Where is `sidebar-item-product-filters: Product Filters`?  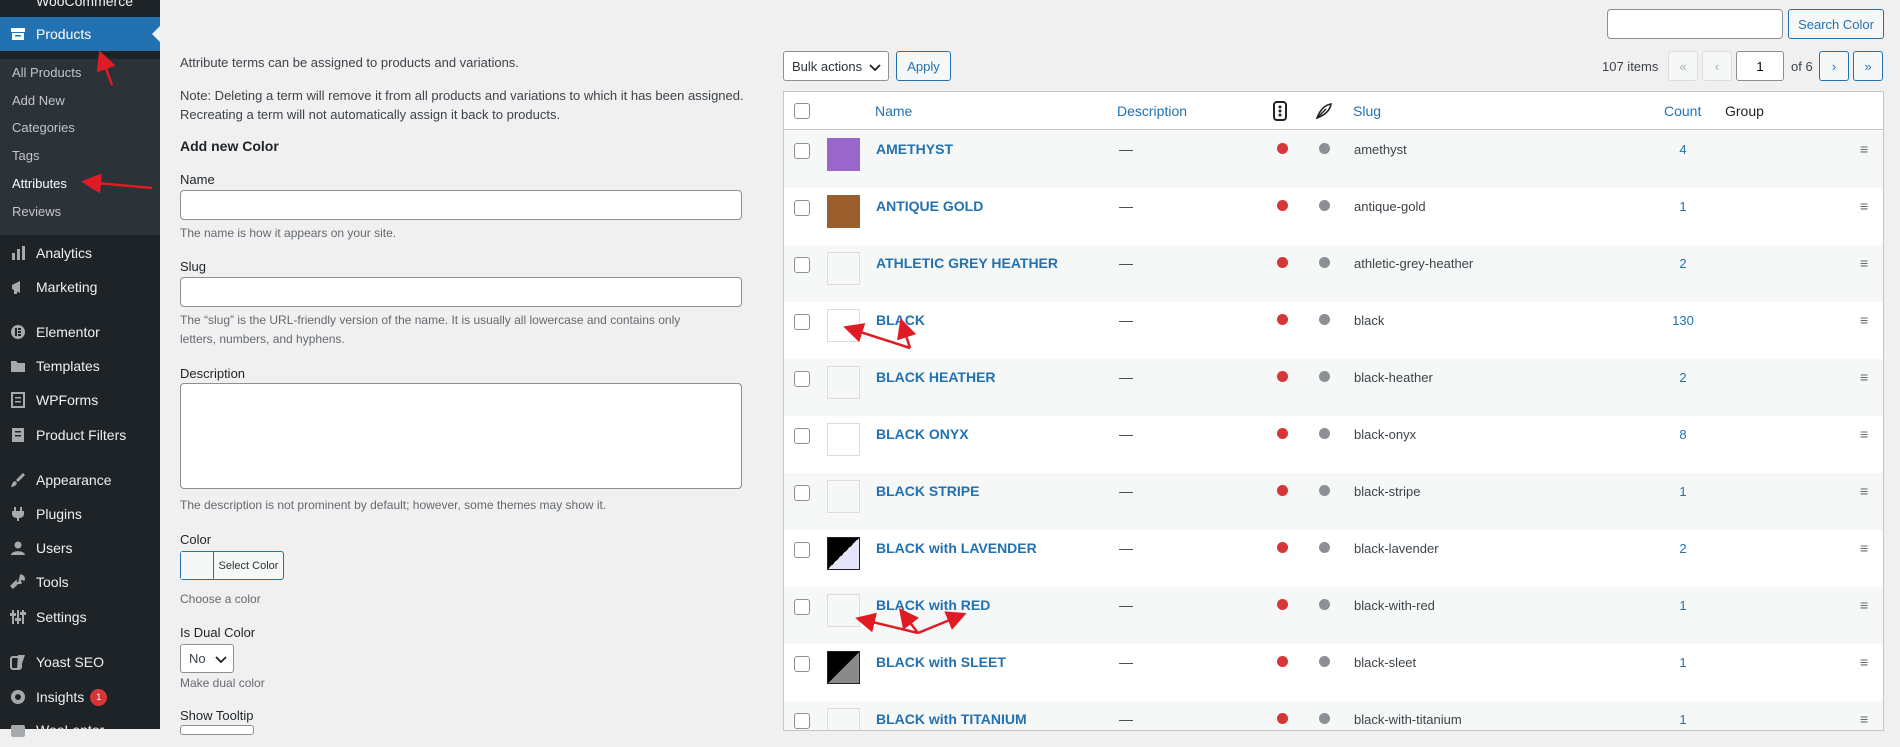 sidebar-item-product-filters: Product Filters is located at coordinates (80, 435).